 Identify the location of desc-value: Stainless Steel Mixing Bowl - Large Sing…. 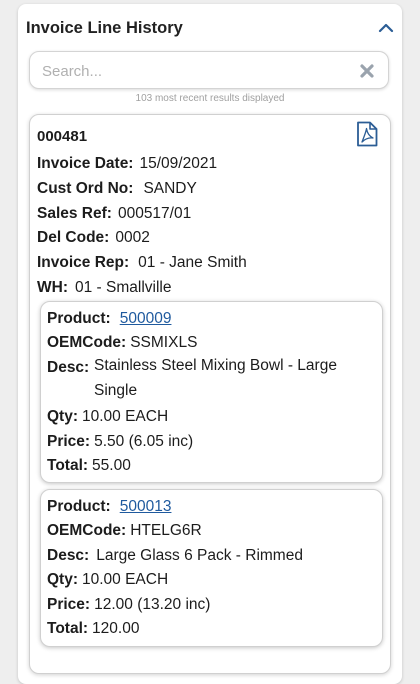
(215, 378).